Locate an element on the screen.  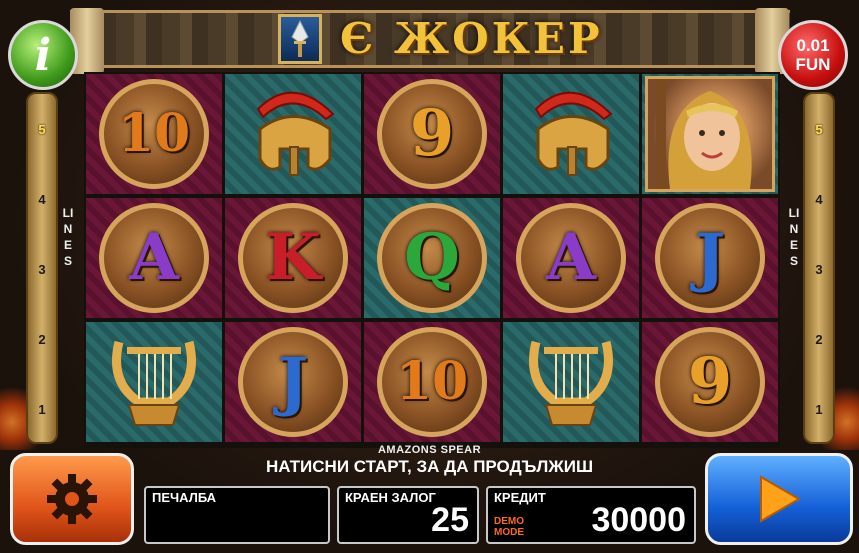
play-icon is located at coordinates (780, 499).